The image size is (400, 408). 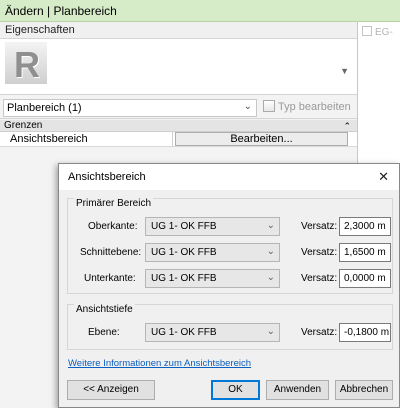 What do you see at coordinates (319, 226) in the screenshot?
I see `top-offset-label: Versatz:` at bounding box center [319, 226].